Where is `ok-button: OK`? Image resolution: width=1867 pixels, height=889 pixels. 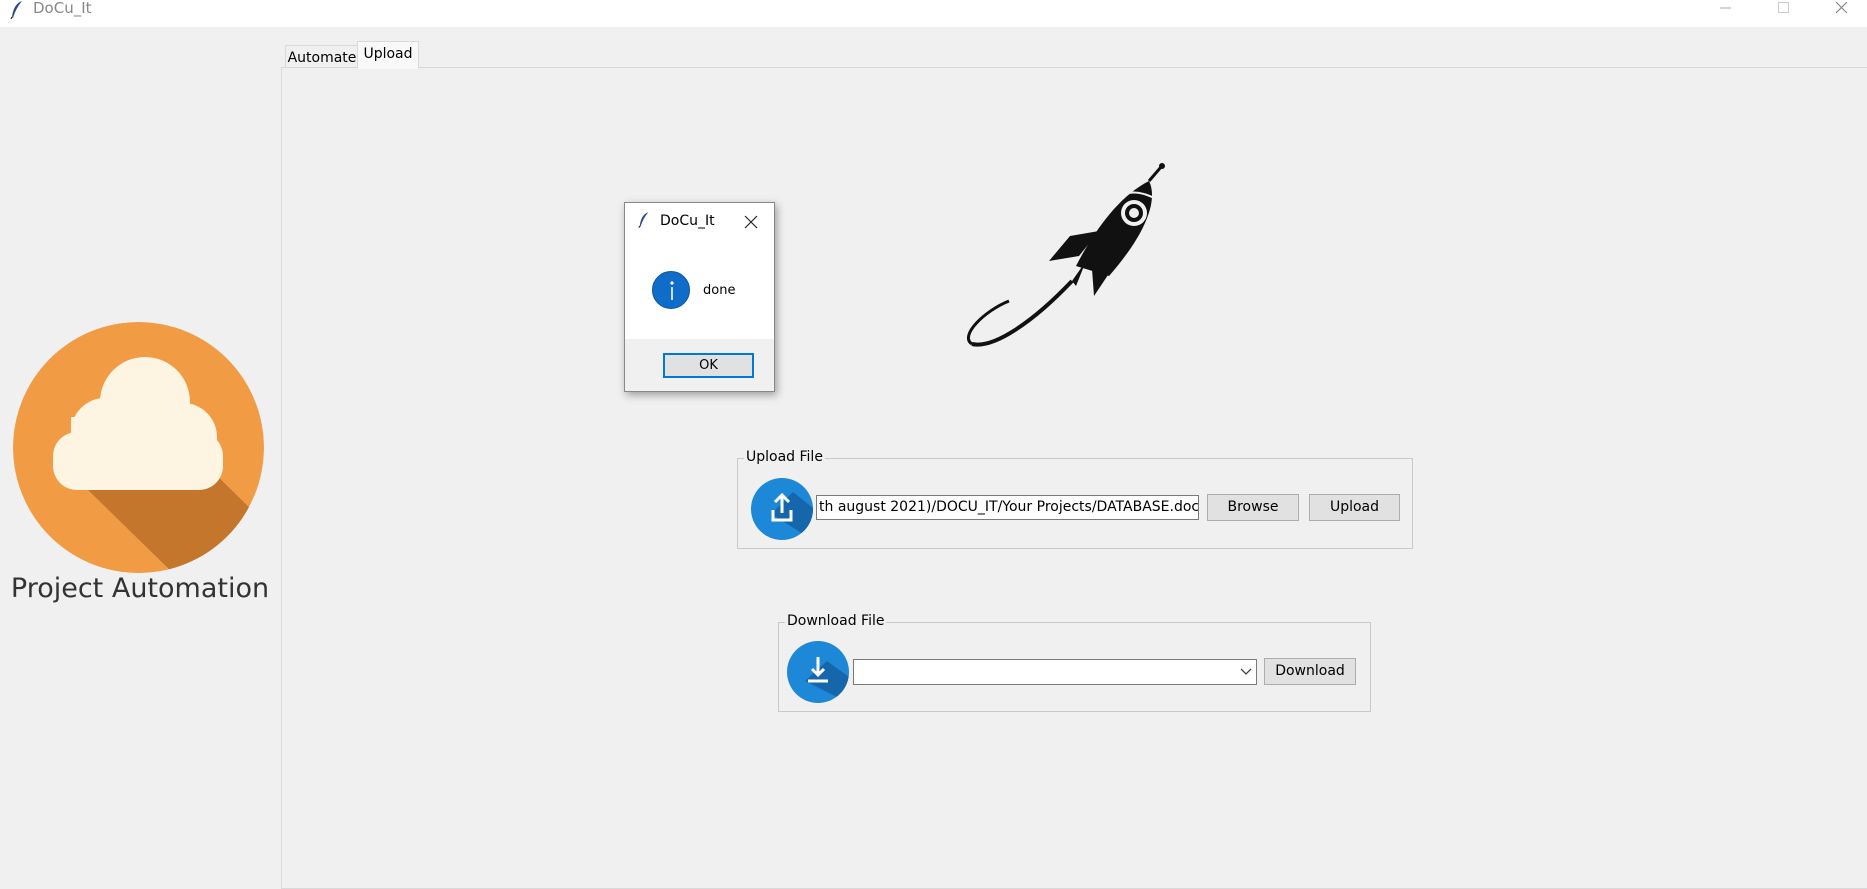
ok-button: OK is located at coordinates (708, 365).